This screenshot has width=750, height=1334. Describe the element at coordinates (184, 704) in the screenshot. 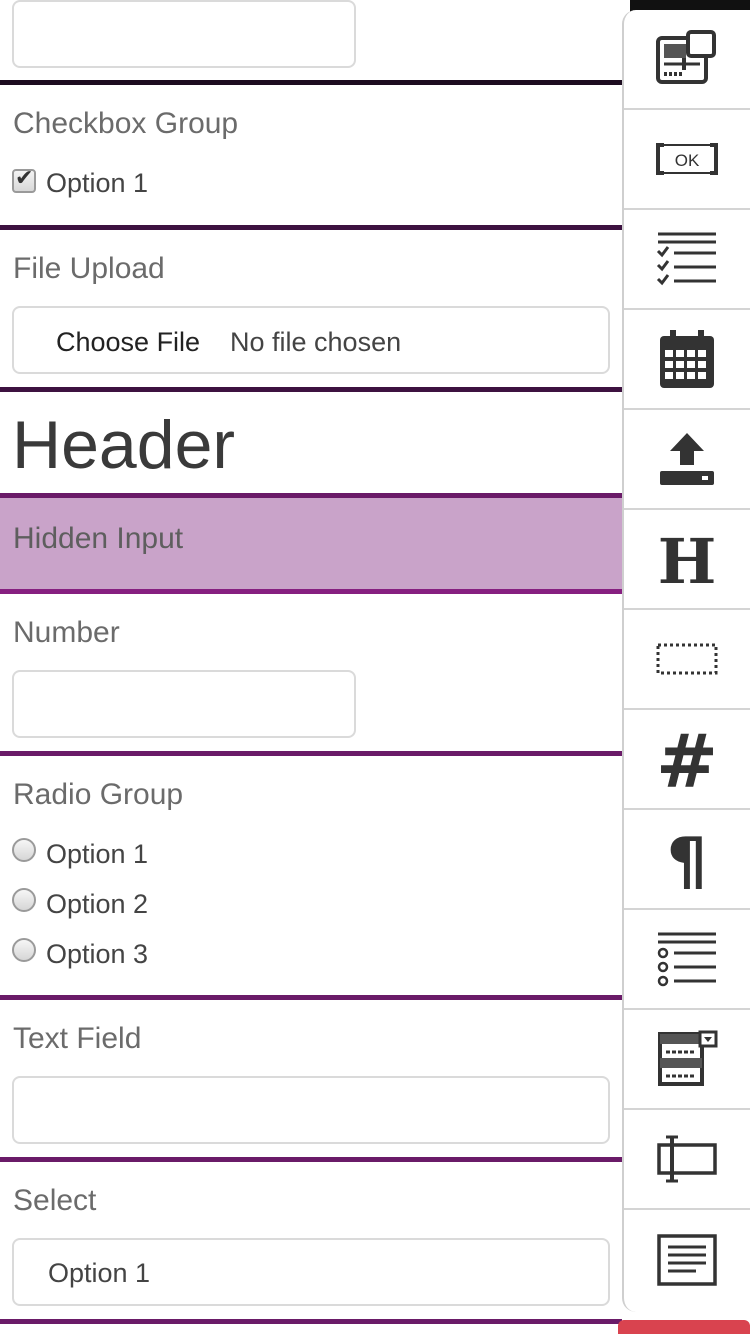

I see `number-input` at that location.